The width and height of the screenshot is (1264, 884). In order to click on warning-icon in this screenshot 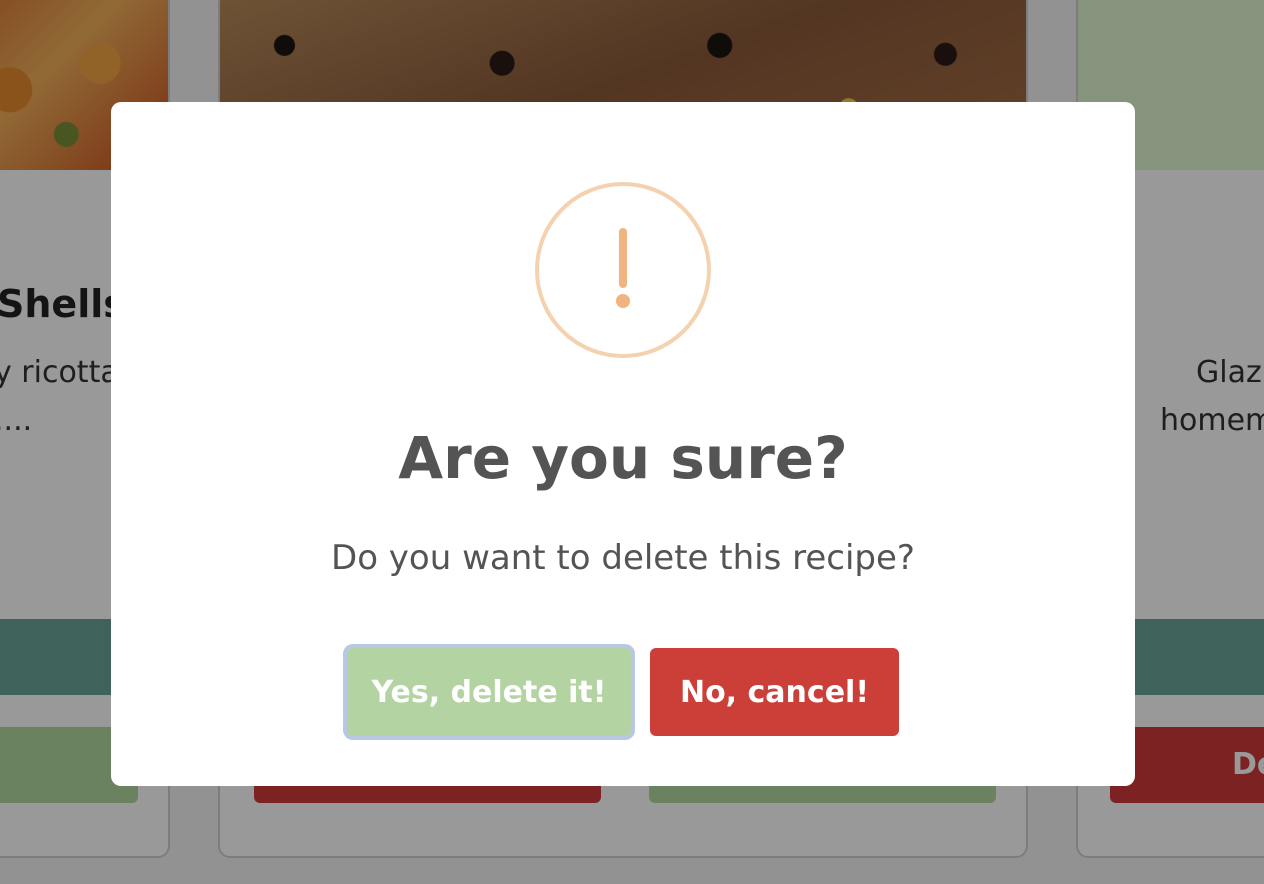, I will do `click(623, 270)`.